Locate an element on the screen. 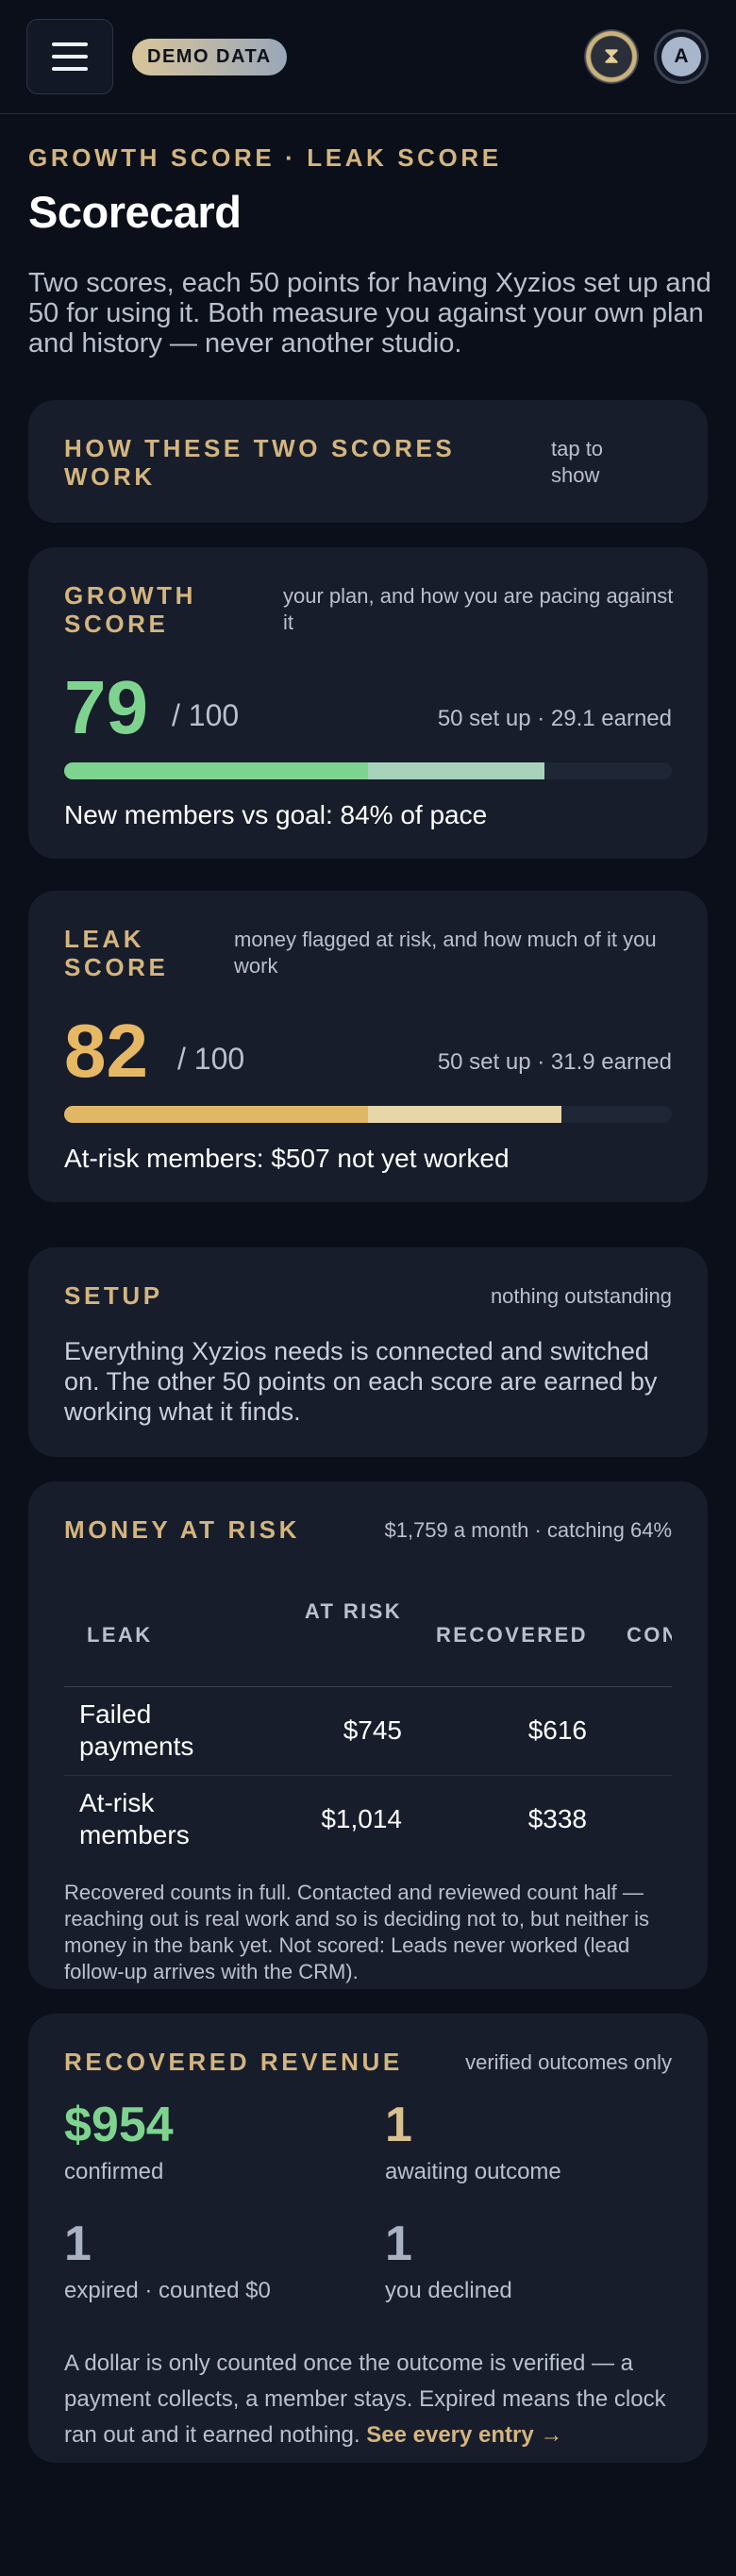  how-scores-work-card: HOW THESE TWO SCORES WORK tap to show is located at coordinates (368, 461).